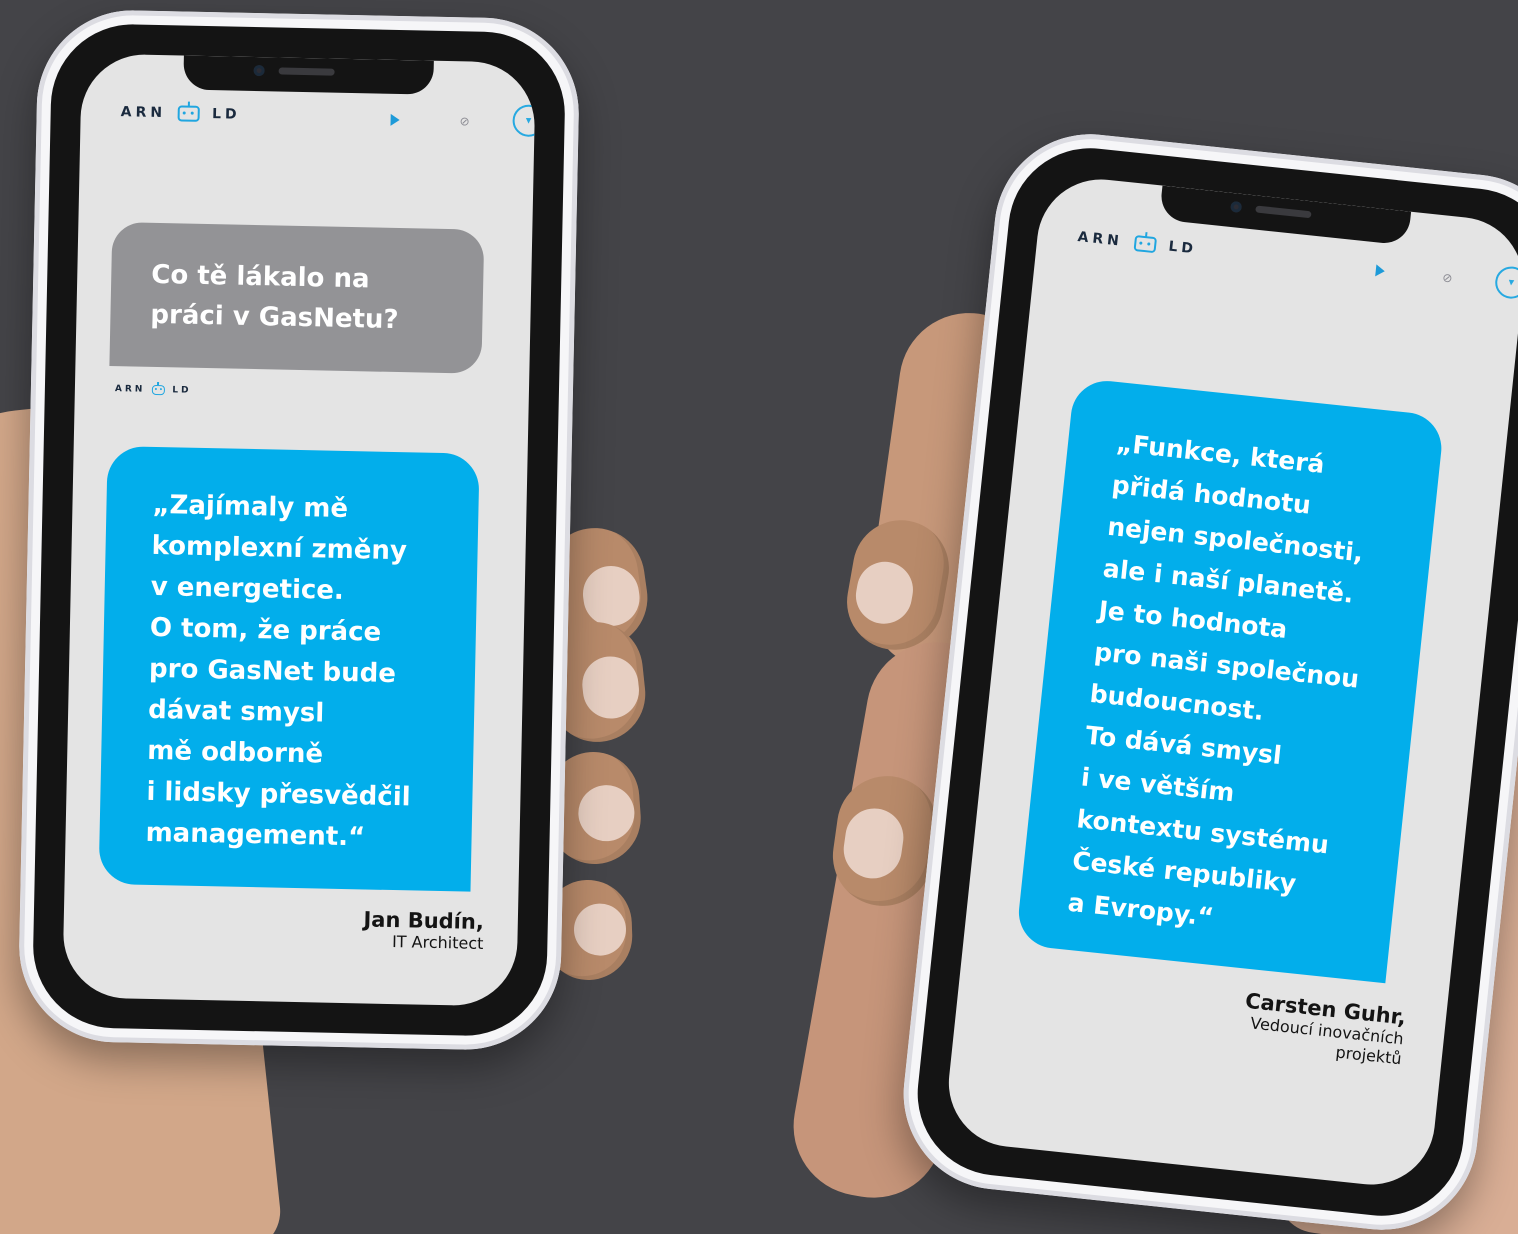 The width and height of the screenshot is (1518, 1234). What do you see at coordinates (279, 548) in the screenshot?
I see `answer-line: komplexní změny` at bounding box center [279, 548].